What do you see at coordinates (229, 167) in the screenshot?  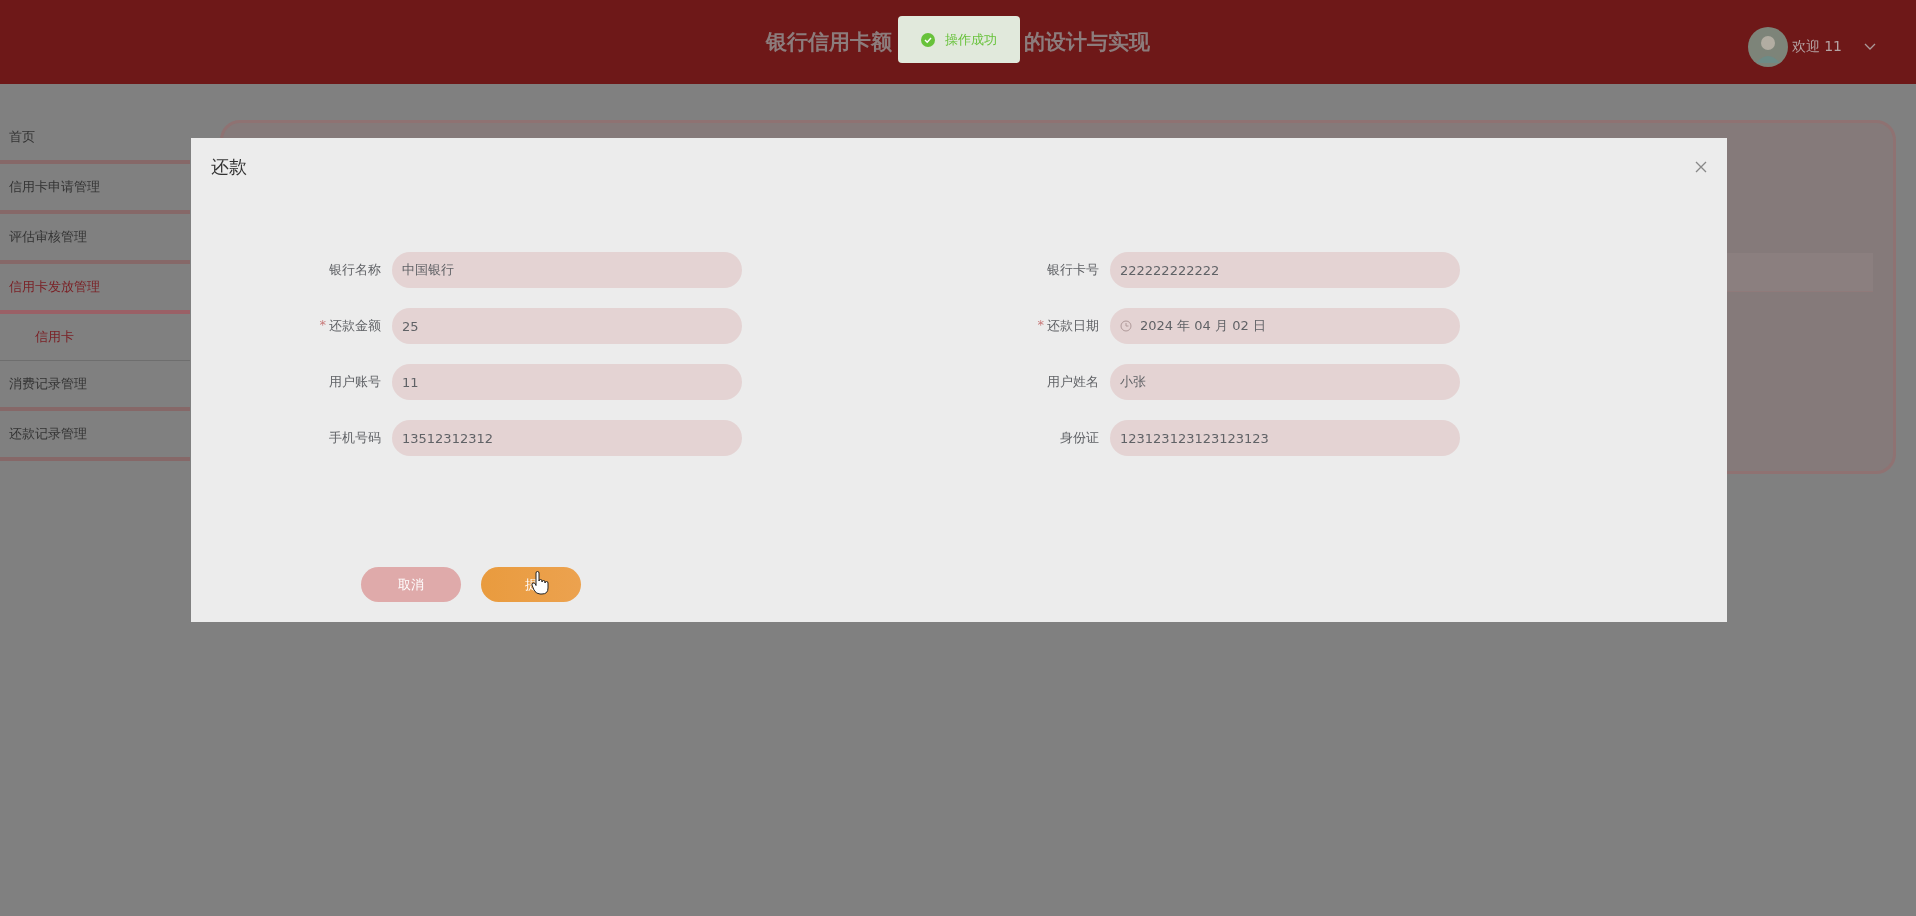 I see `dialog-title: 还款` at bounding box center [229, 167].